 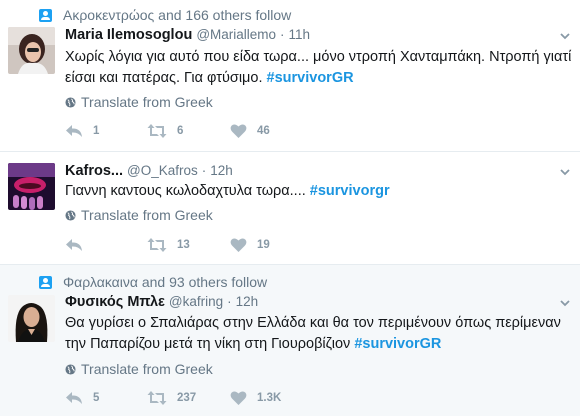 I want to click on reply-button: 5, so click(x=82, y=398).